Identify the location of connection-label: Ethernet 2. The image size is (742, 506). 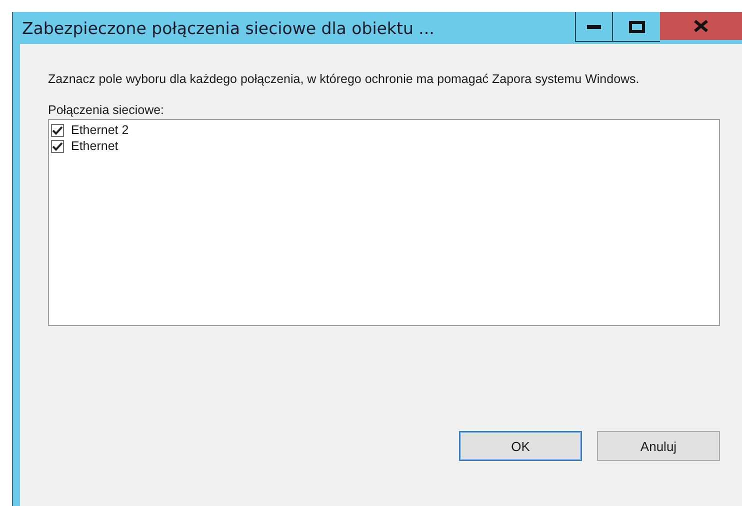
(100, 130).